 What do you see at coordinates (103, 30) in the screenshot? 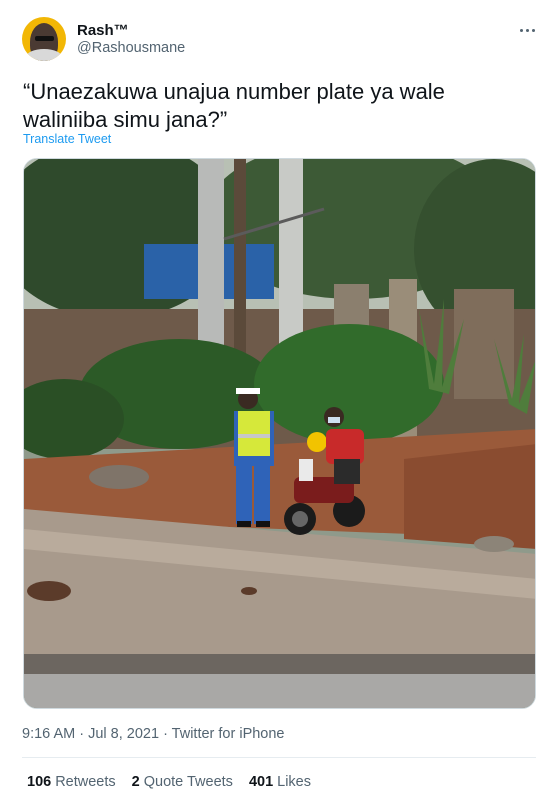
I see `author-display-name: Rash™` at bounding box center [103, 30].